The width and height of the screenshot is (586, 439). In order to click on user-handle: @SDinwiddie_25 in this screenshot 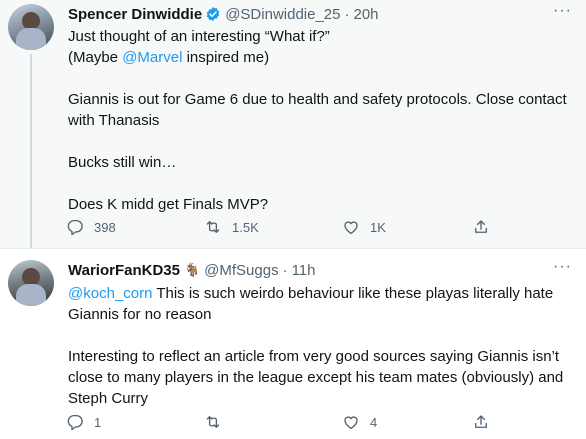, I will do `click(282, 14)`.